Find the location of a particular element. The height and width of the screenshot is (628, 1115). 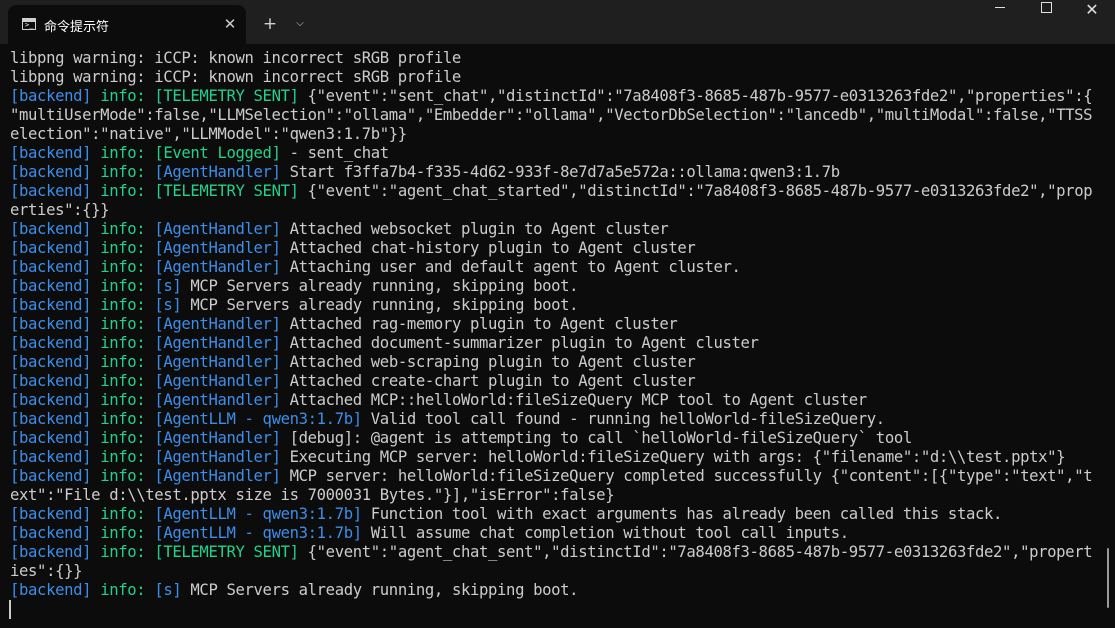

close-window-button: ✕ is located at coordinates (1092, 22).